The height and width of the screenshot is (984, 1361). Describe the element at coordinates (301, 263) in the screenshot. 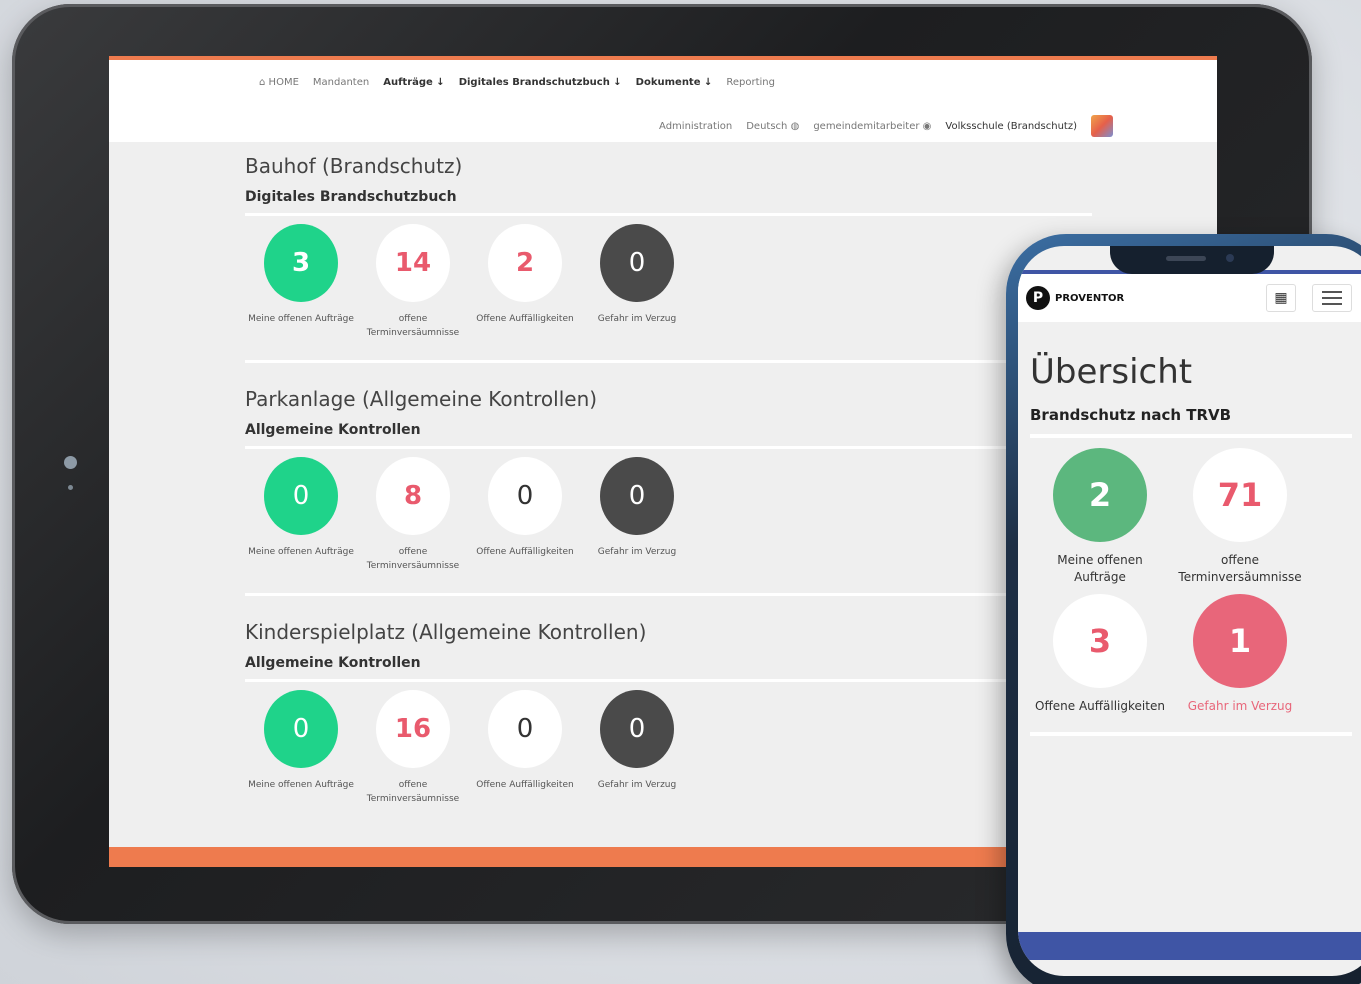

I see `stat-circle: 3` at that location.